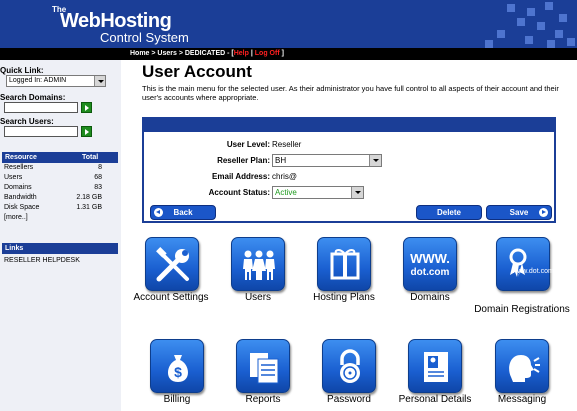 Image resolution: width=577 pixels, height=411 pixels. Describe the element at coordinates (60, 208) in the screenshot. I see `table-row: Disk Space 1.31 GB` at that location.